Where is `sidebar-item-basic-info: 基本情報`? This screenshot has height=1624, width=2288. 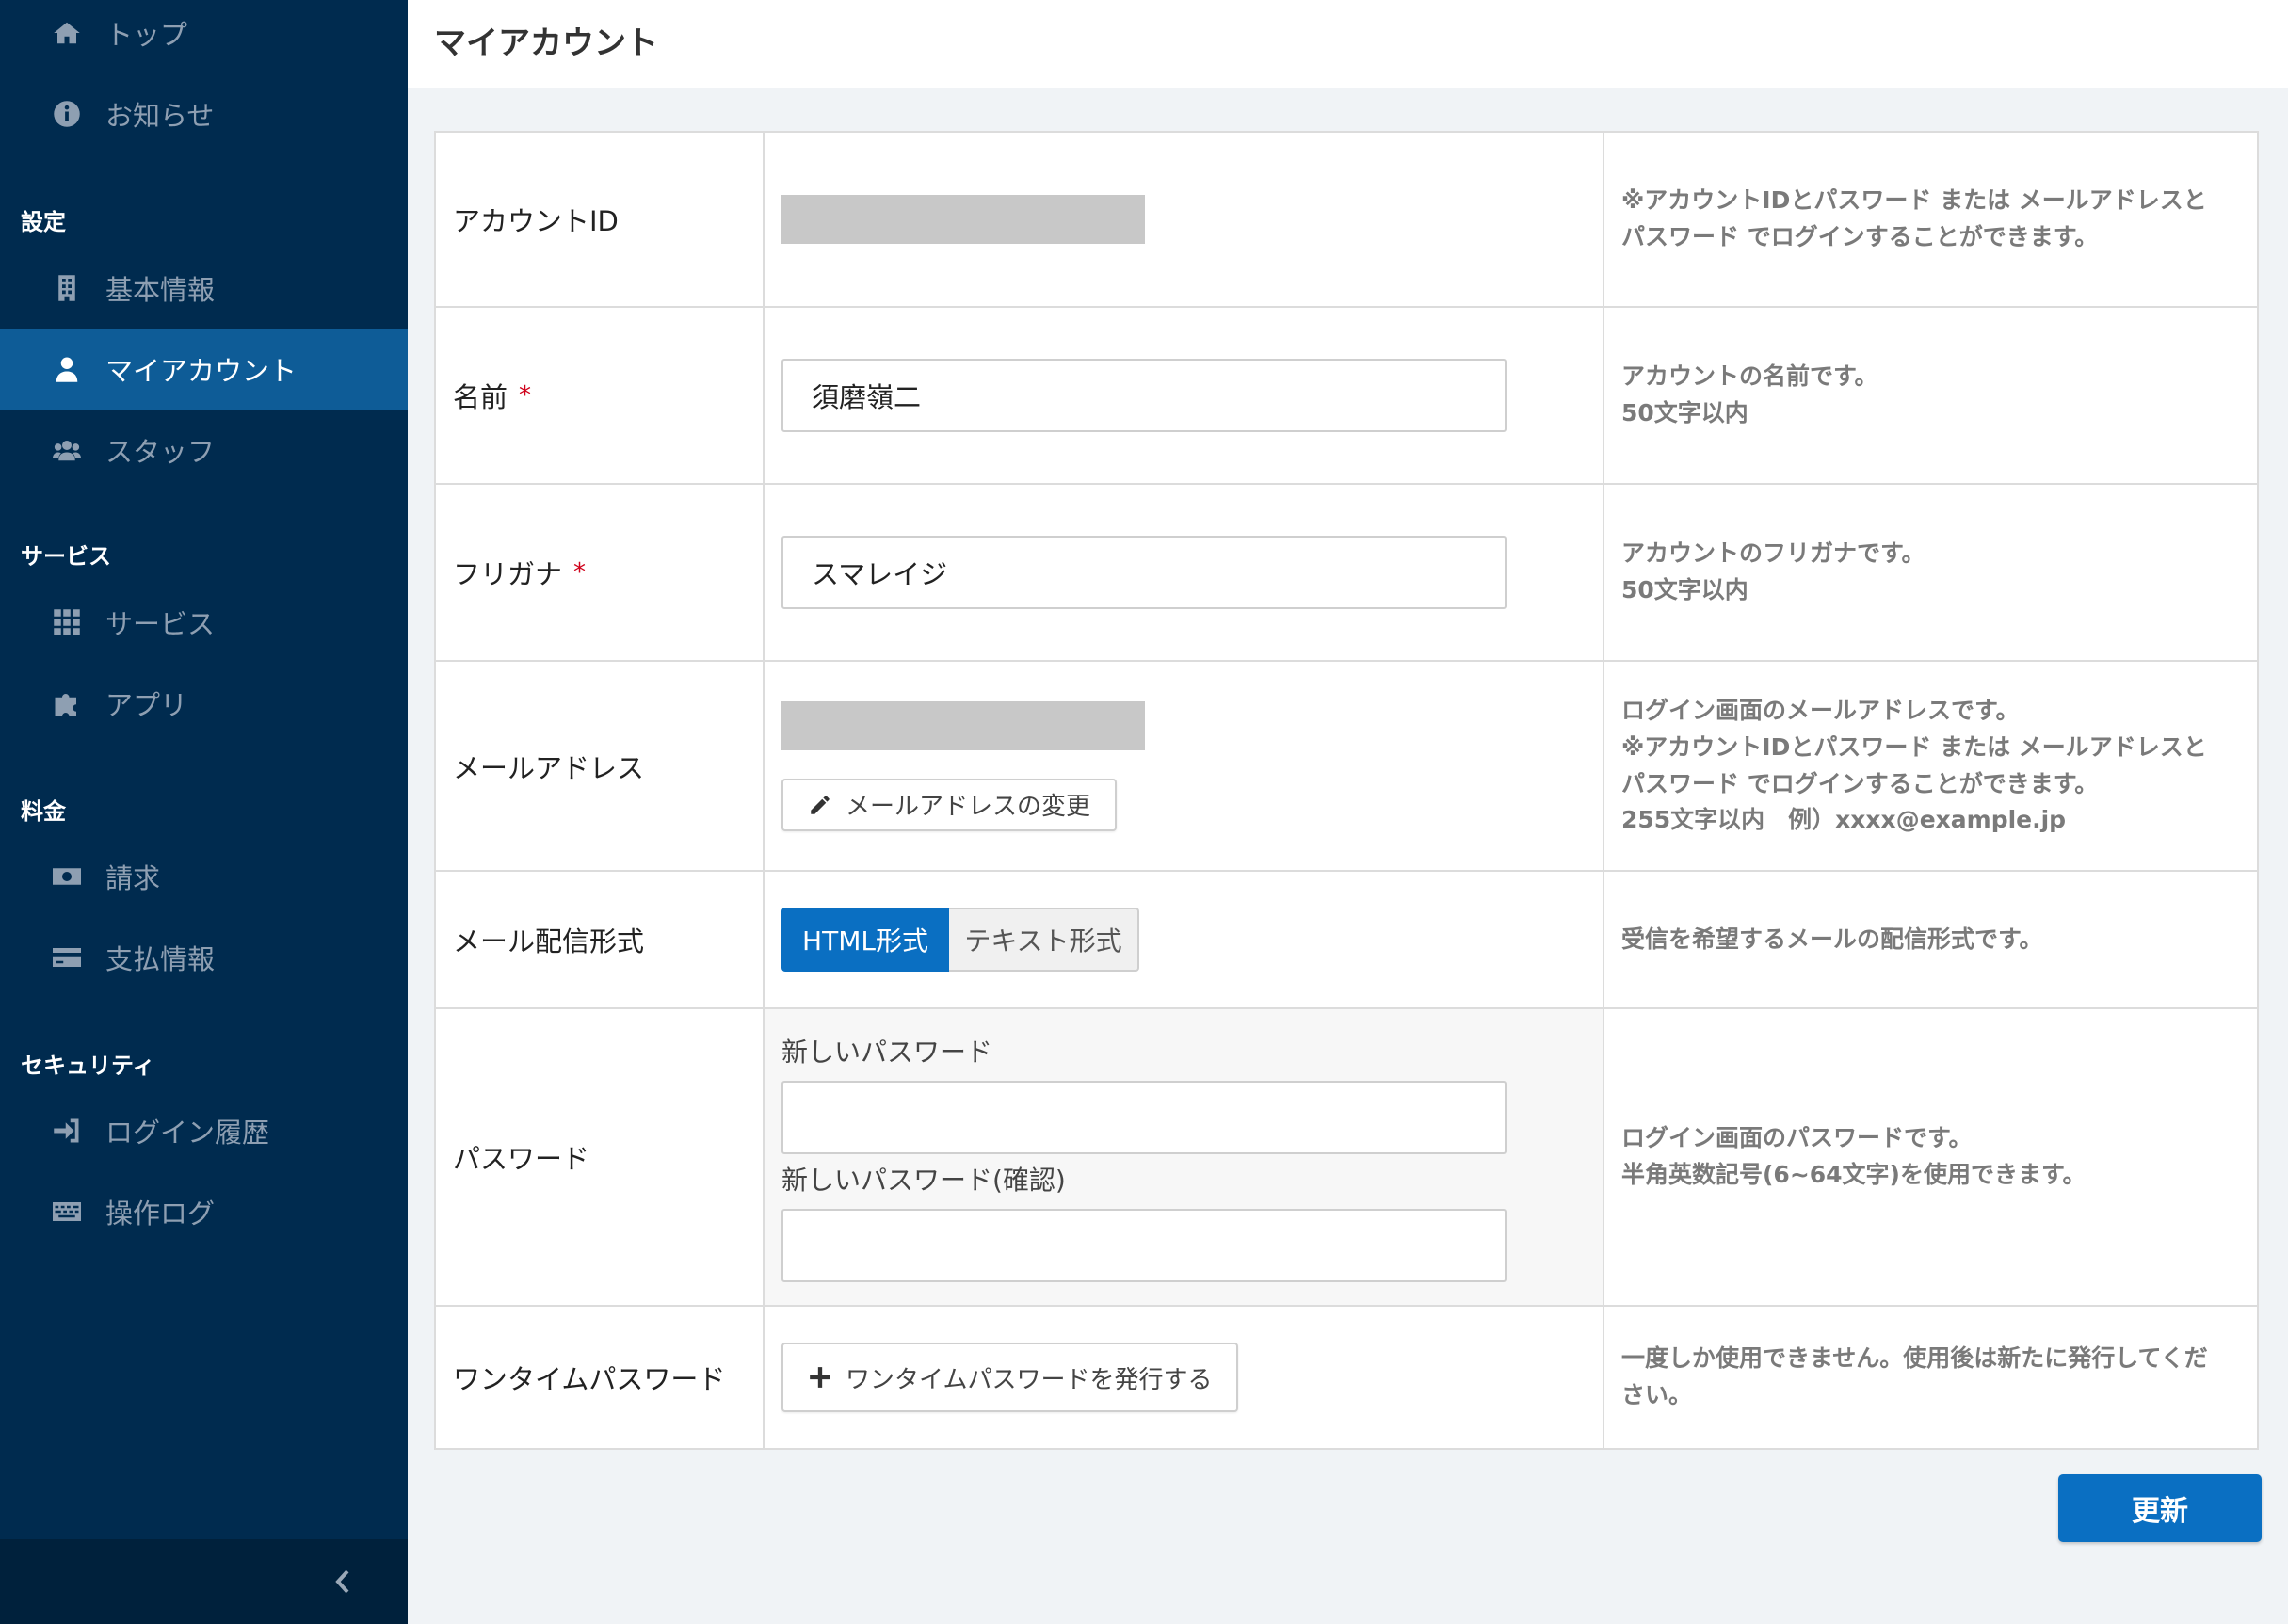
sidebar-item-basic-info: 基本情報 is located at coordinates (204, 288).